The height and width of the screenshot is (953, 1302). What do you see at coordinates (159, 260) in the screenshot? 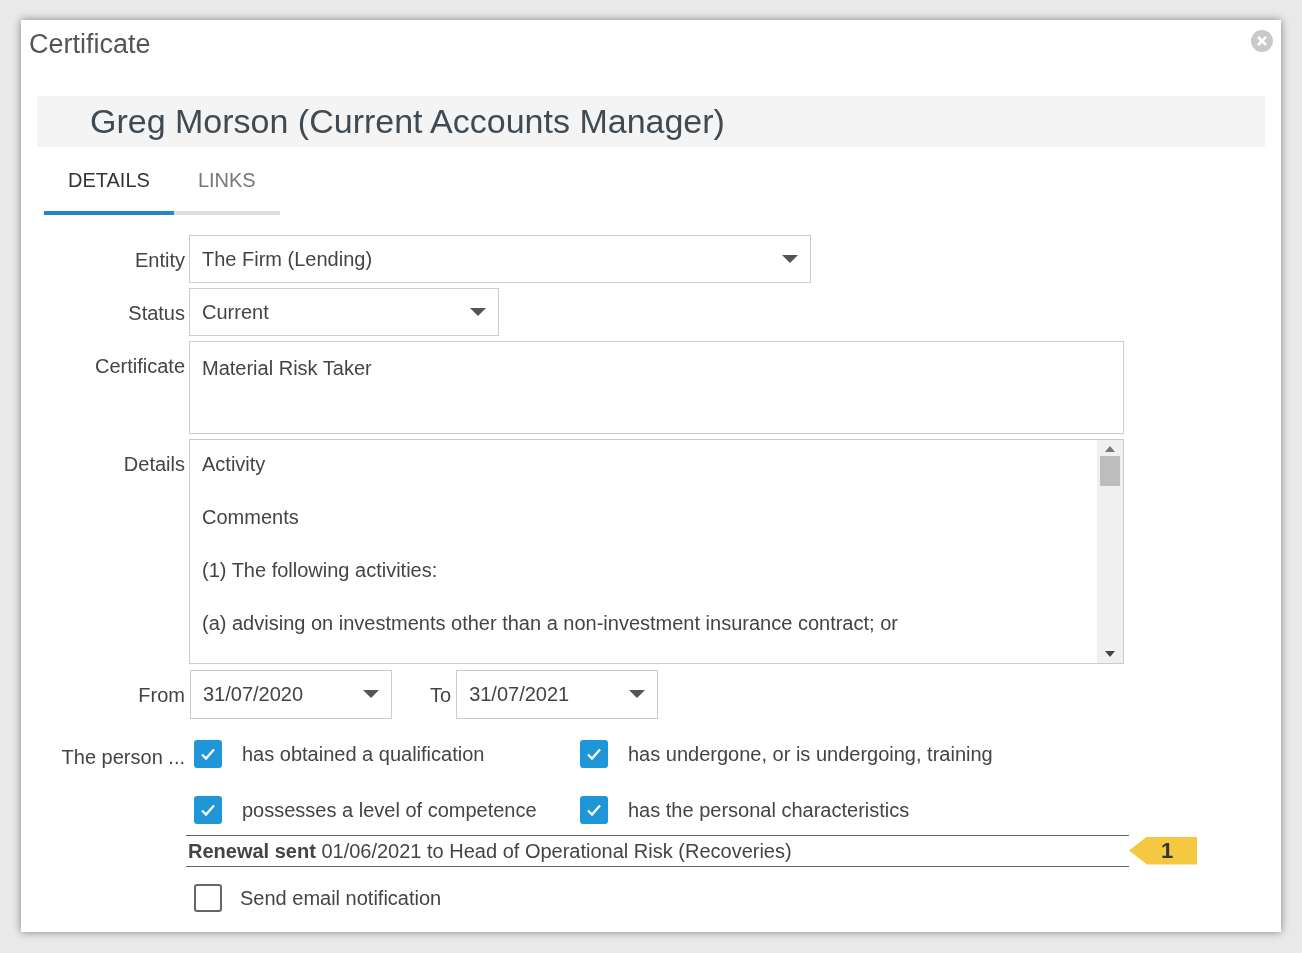
I see `field-label: Entity` at bounding box center [159, 260].